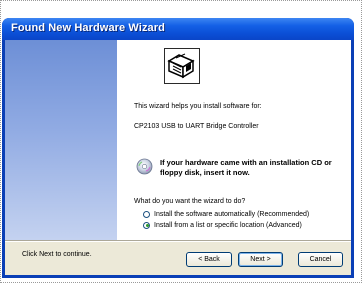  I want to click on radio-install-automatically, so click(146, 214).